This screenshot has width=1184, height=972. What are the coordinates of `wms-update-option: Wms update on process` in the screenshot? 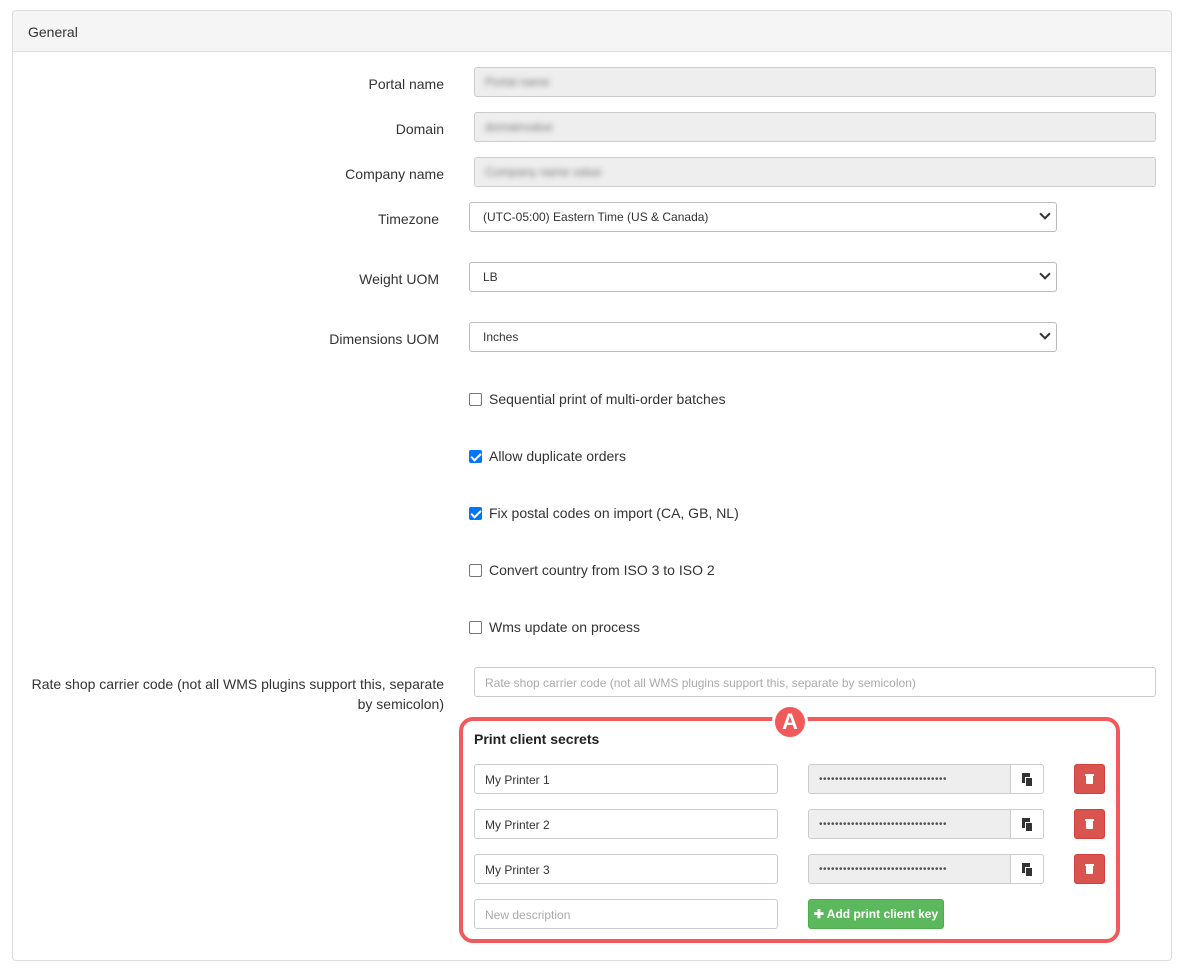 It's located at (554, 627).